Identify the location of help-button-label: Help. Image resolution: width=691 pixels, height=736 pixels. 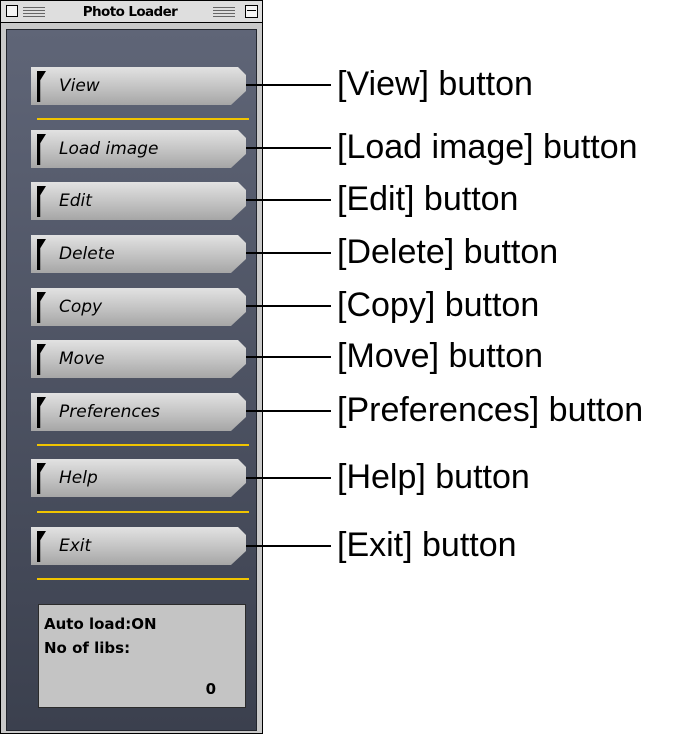
(78, 478).